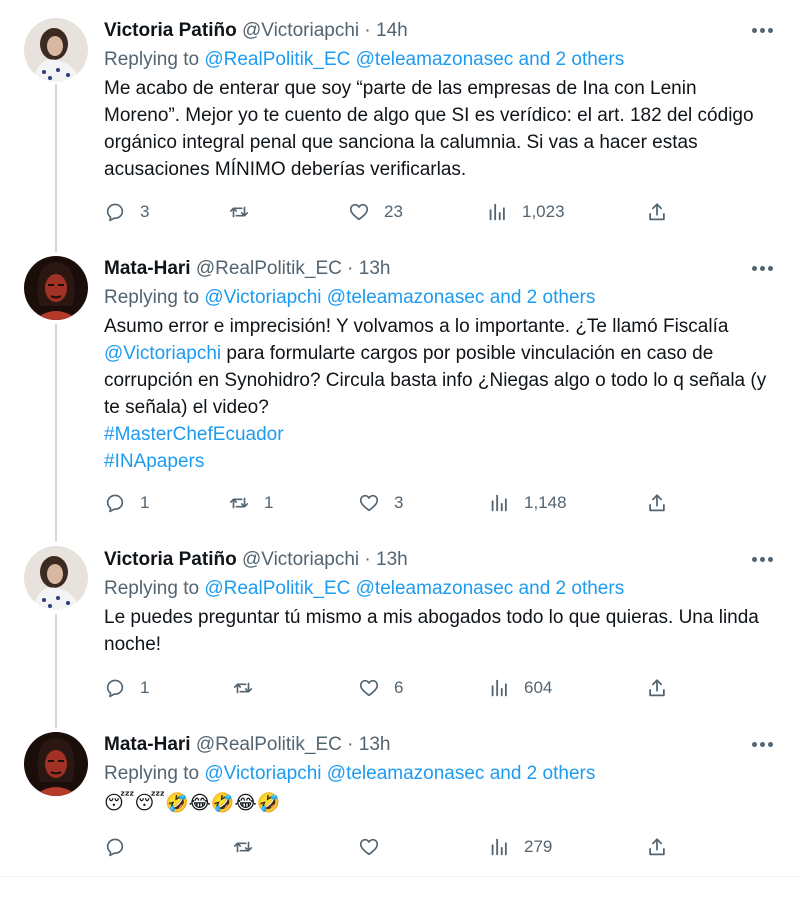 This screenshot has width=800, height=915. I want to click on reply-button: 3, so click(126, 212).